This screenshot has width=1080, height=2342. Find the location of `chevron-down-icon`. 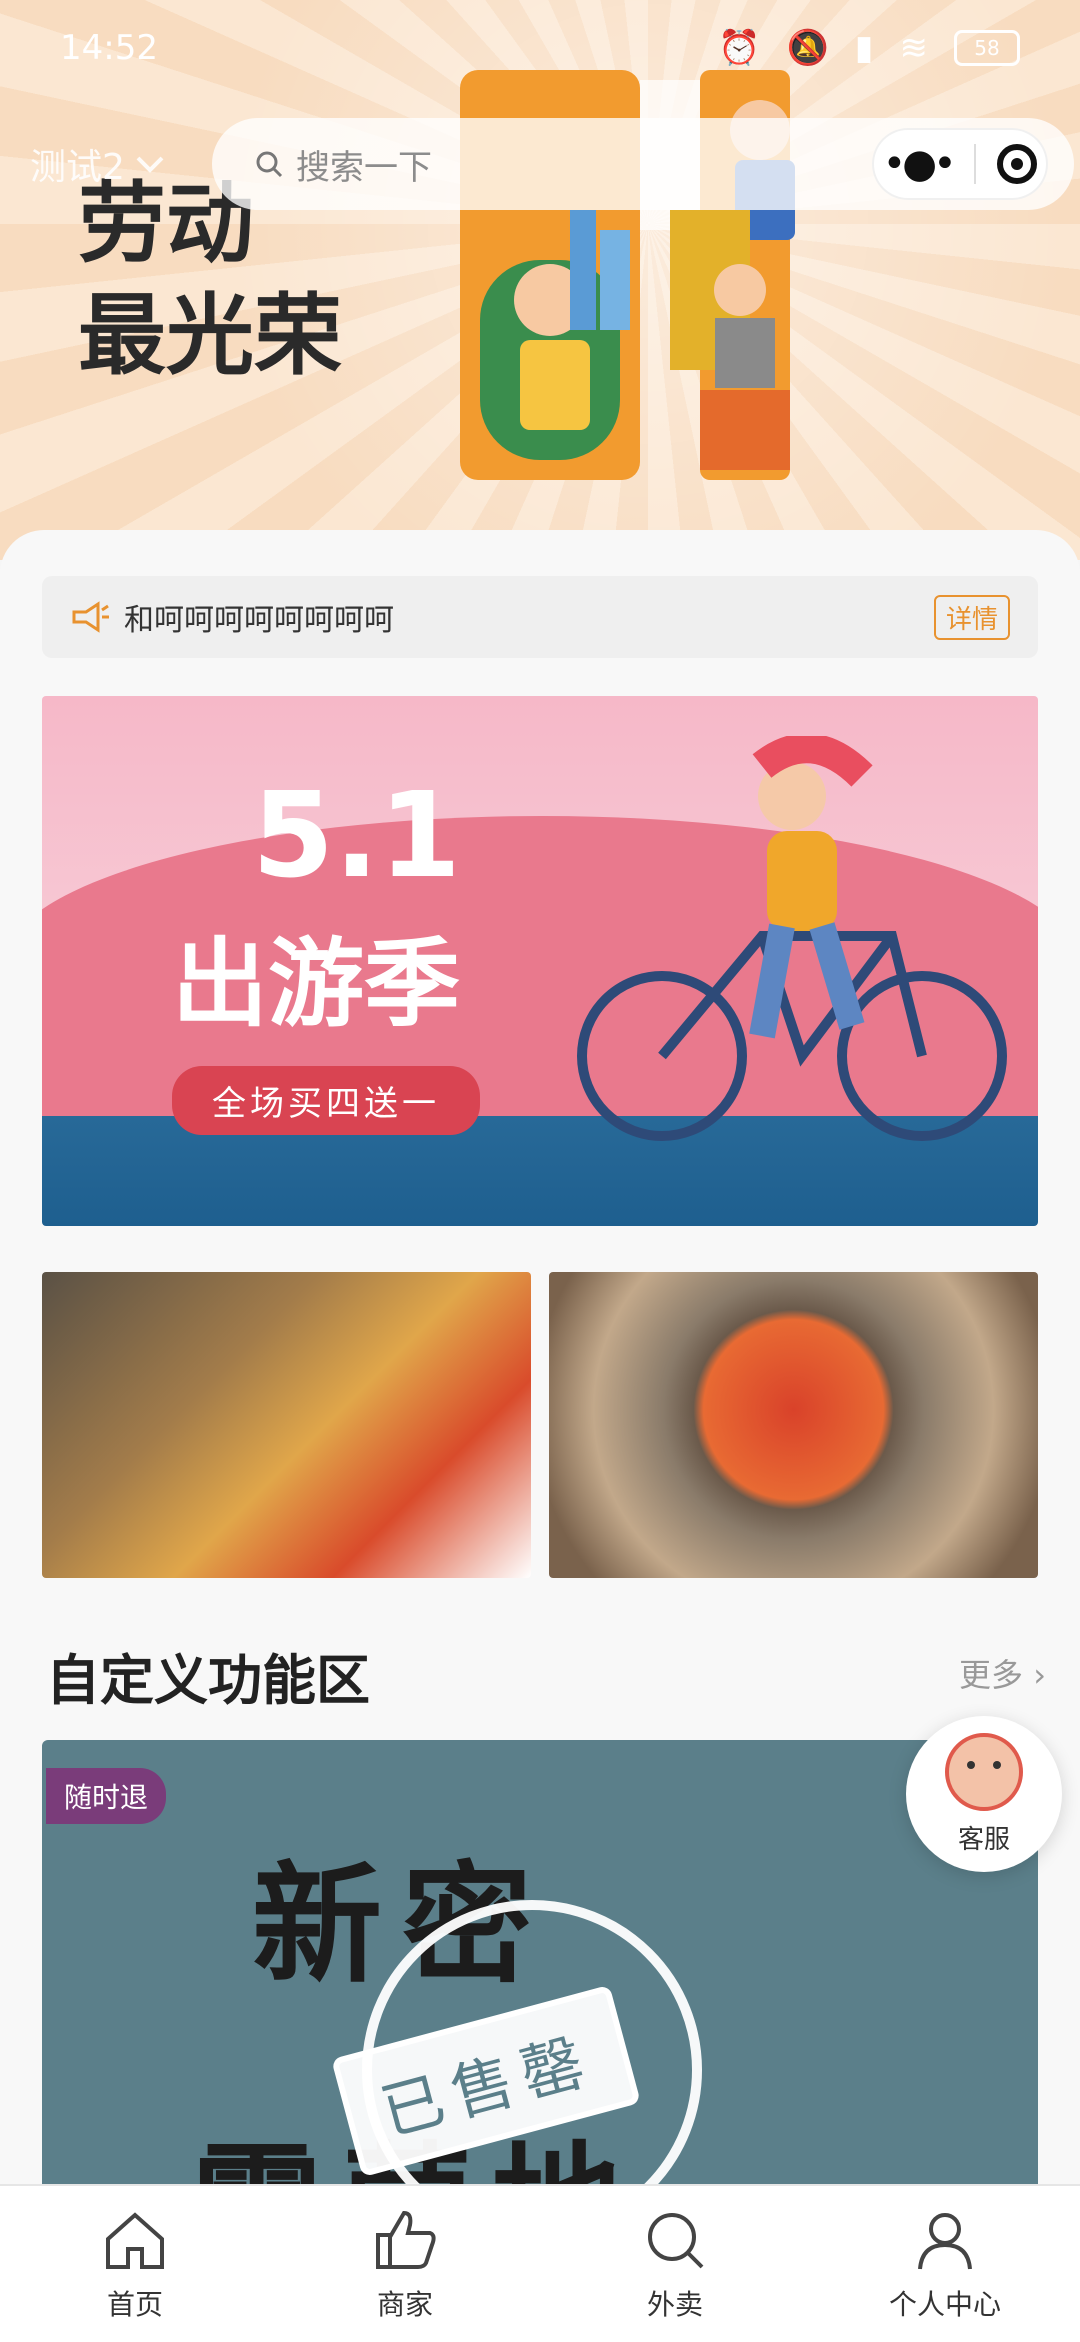

chevron-down-icon is located at coordinates (150, 164).